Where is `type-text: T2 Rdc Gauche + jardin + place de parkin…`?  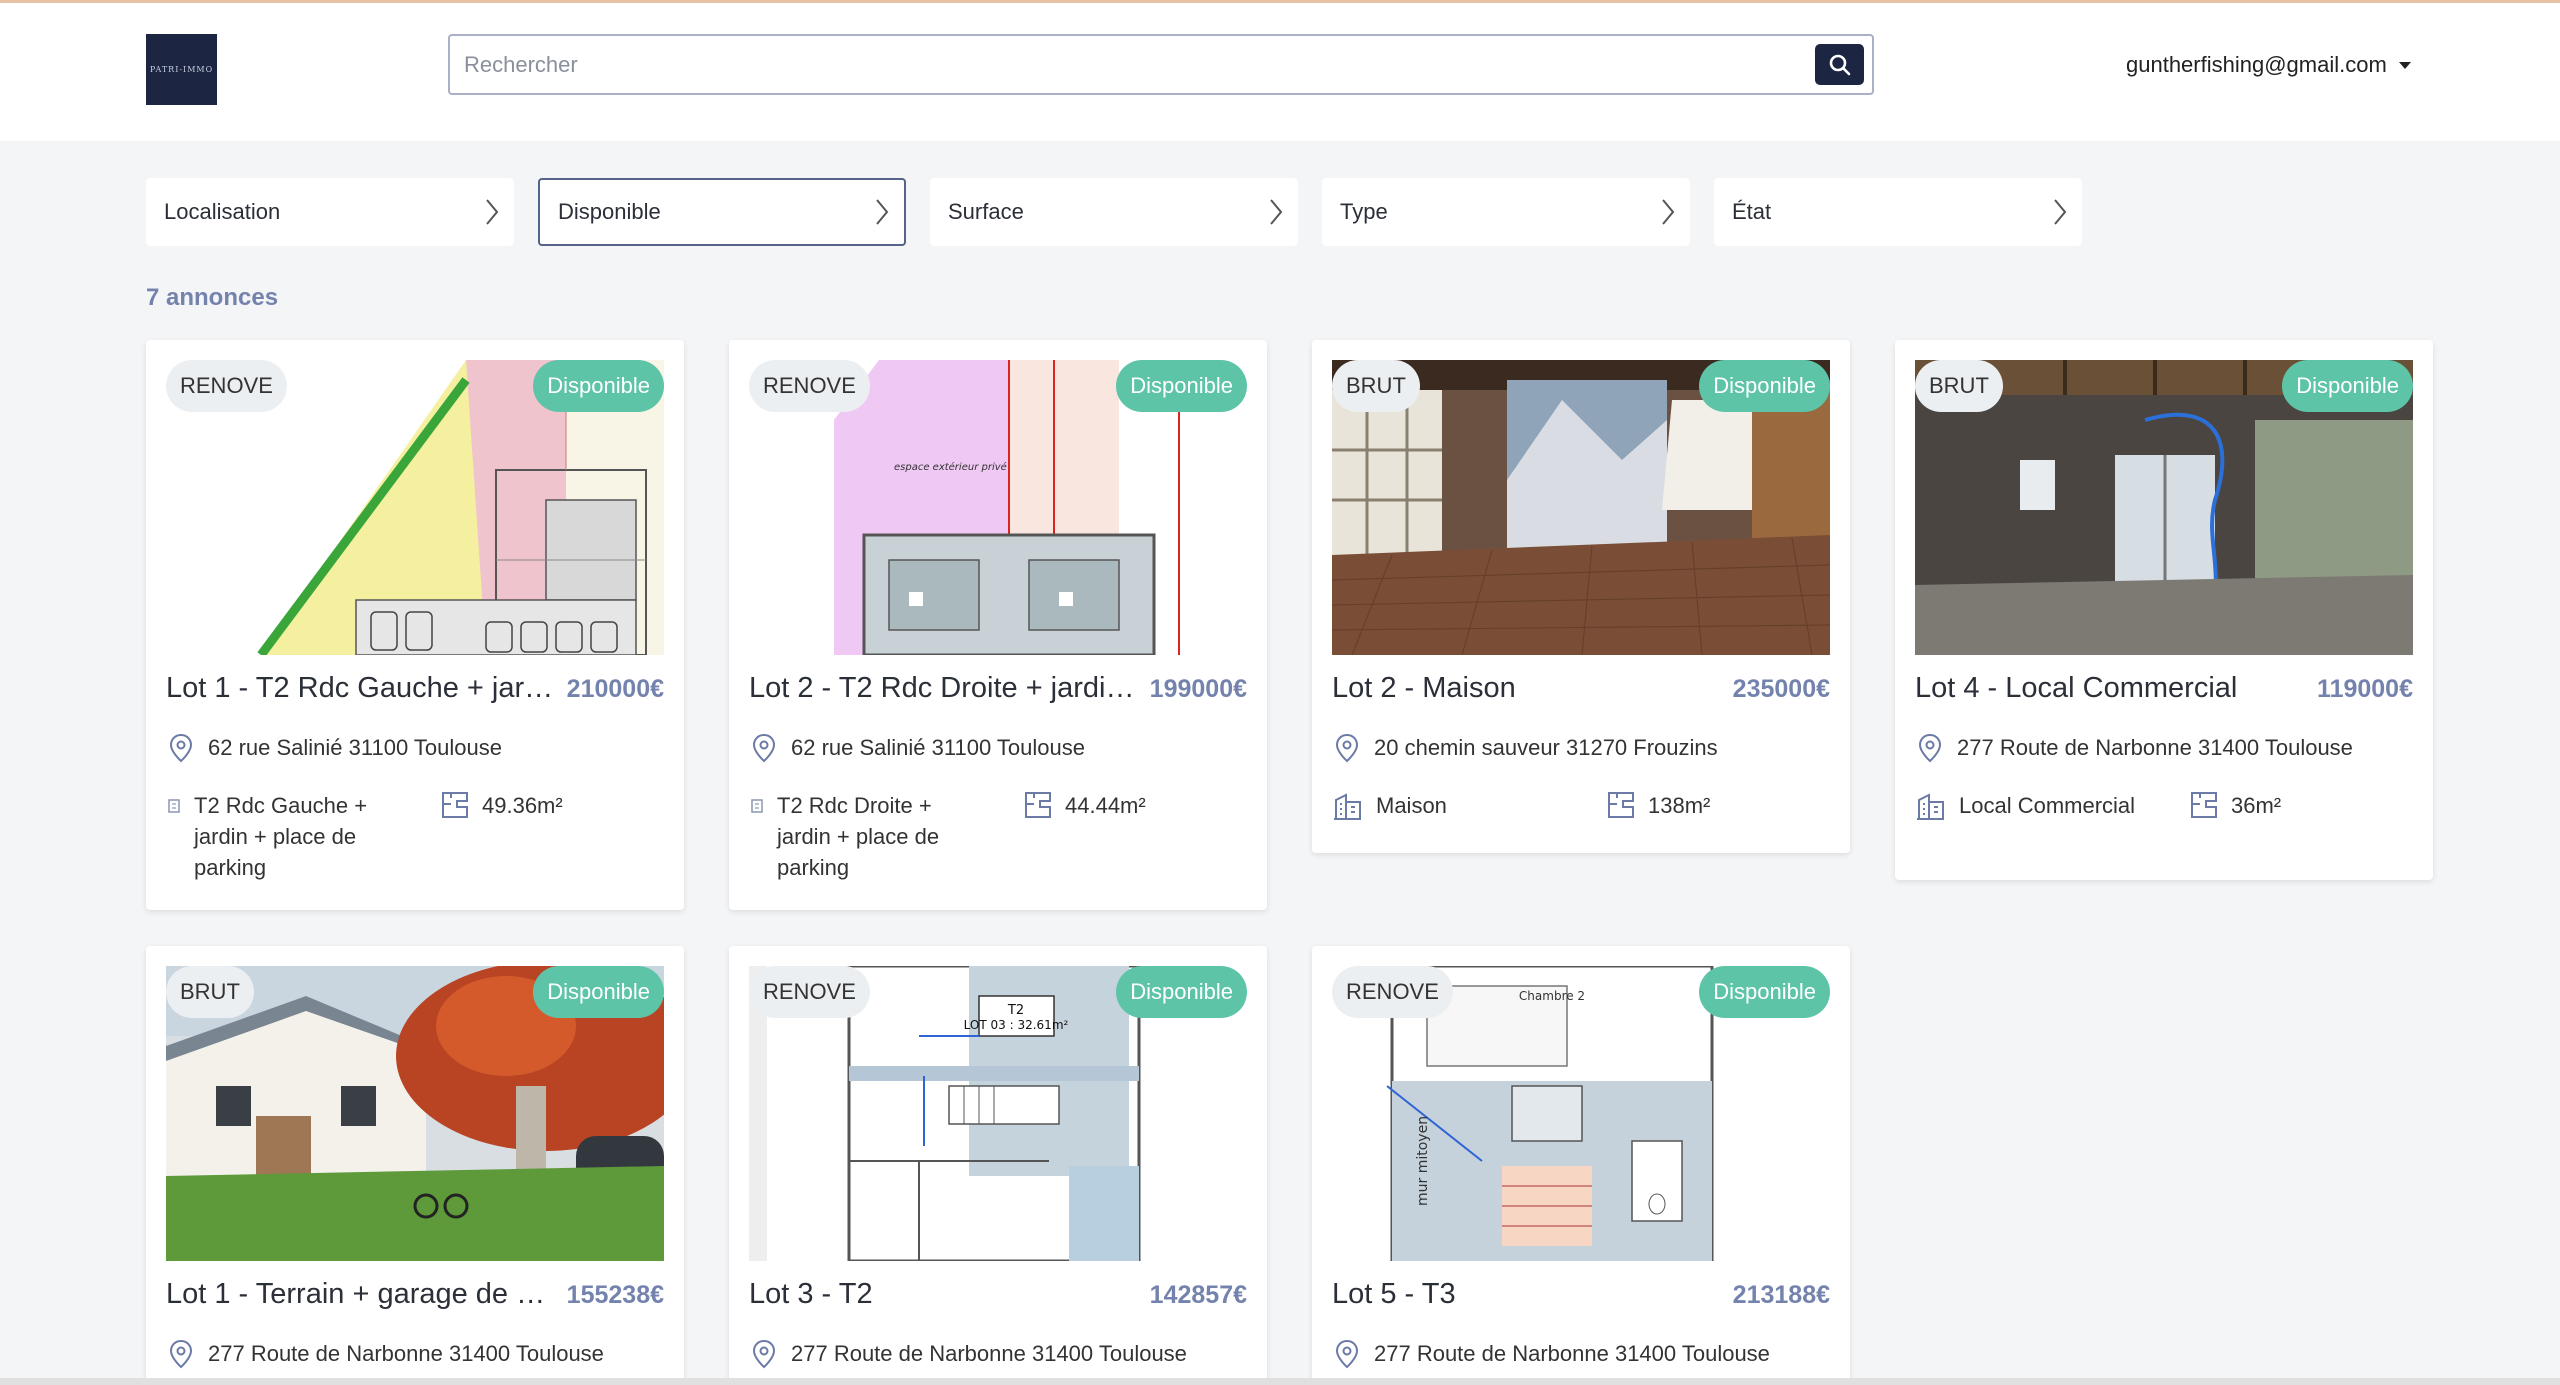
type-text: T2 Rdc Gauche + jardin + place de parkin… is located at coordinates (281, 836).